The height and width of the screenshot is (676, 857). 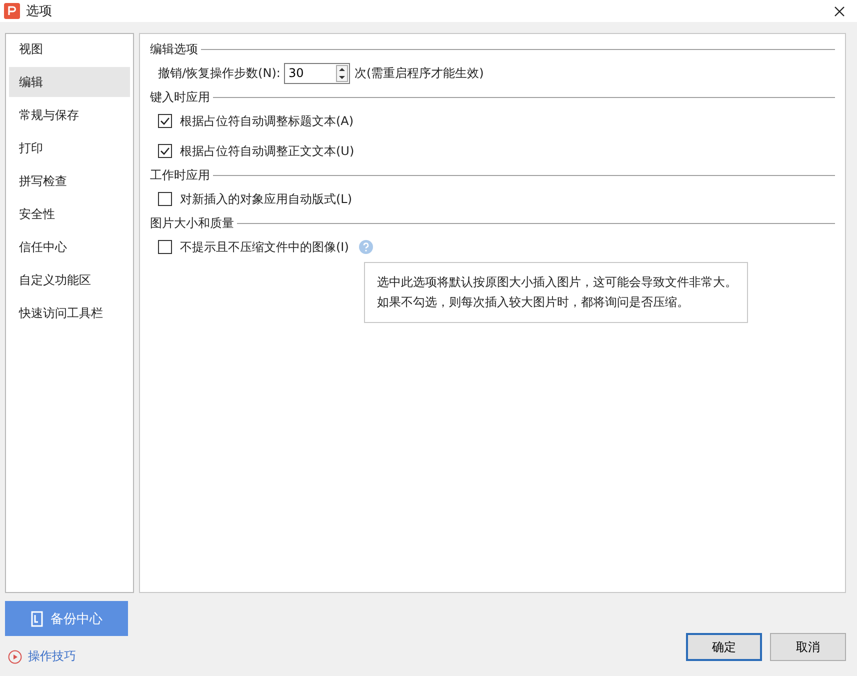 What do you see at coordinates (69, 82) in the screenshot?
I see `sidebar-item: 编辑` at bounding box center [69, 82].